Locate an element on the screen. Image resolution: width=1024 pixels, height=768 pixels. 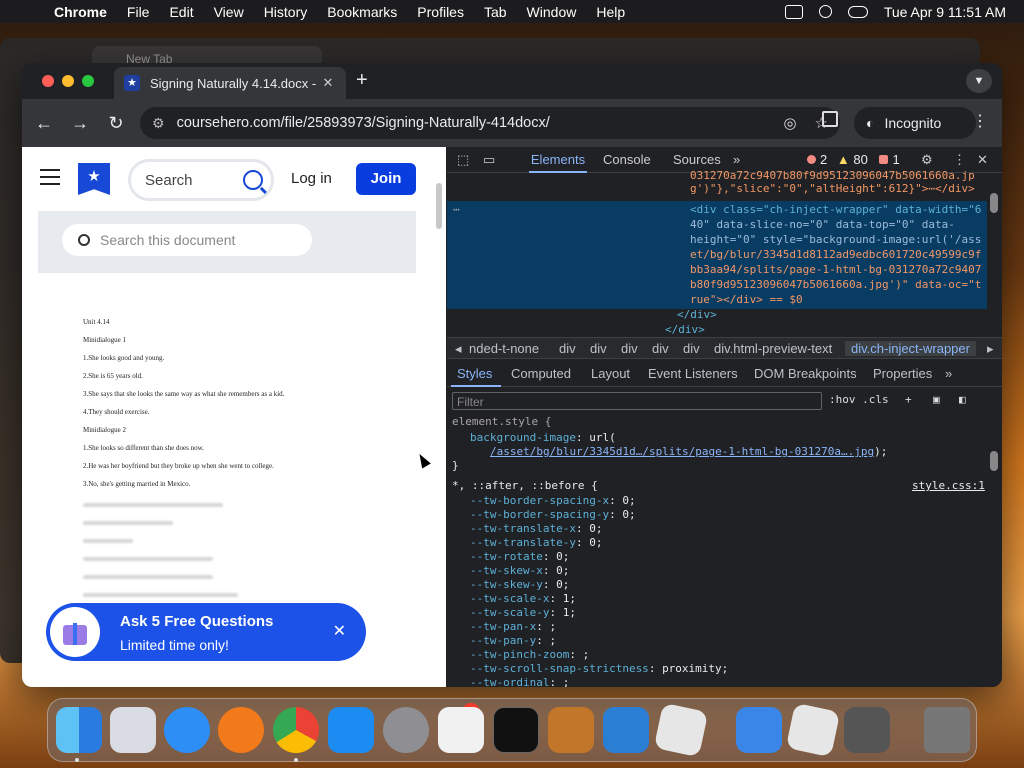
style-declaration: --tw-pan-x: ; is located at coordinates (513, 626).